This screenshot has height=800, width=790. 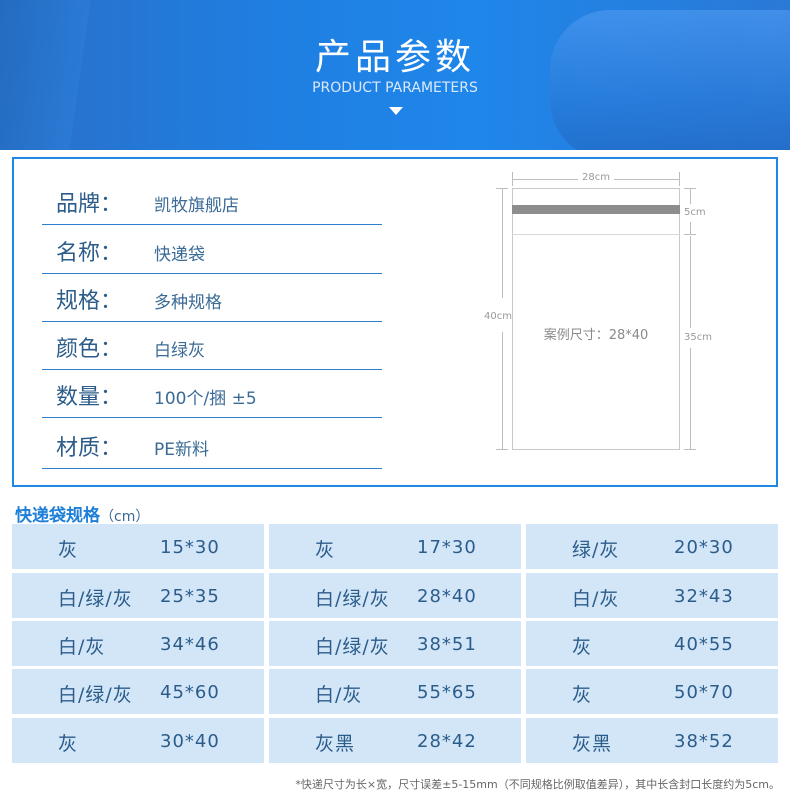 I want to click on param-value: 快递袋, so click(x=179, y=255).